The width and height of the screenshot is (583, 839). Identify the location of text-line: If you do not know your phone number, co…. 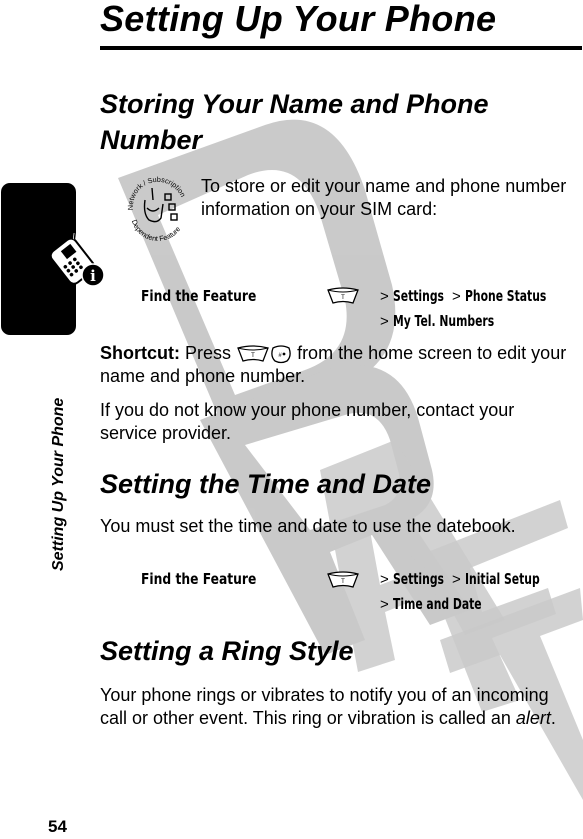
(307, 410).